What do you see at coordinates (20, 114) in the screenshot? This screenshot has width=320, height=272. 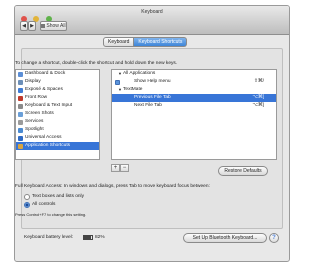 I see `screenshot-icon` at bounding box center [20, 114].